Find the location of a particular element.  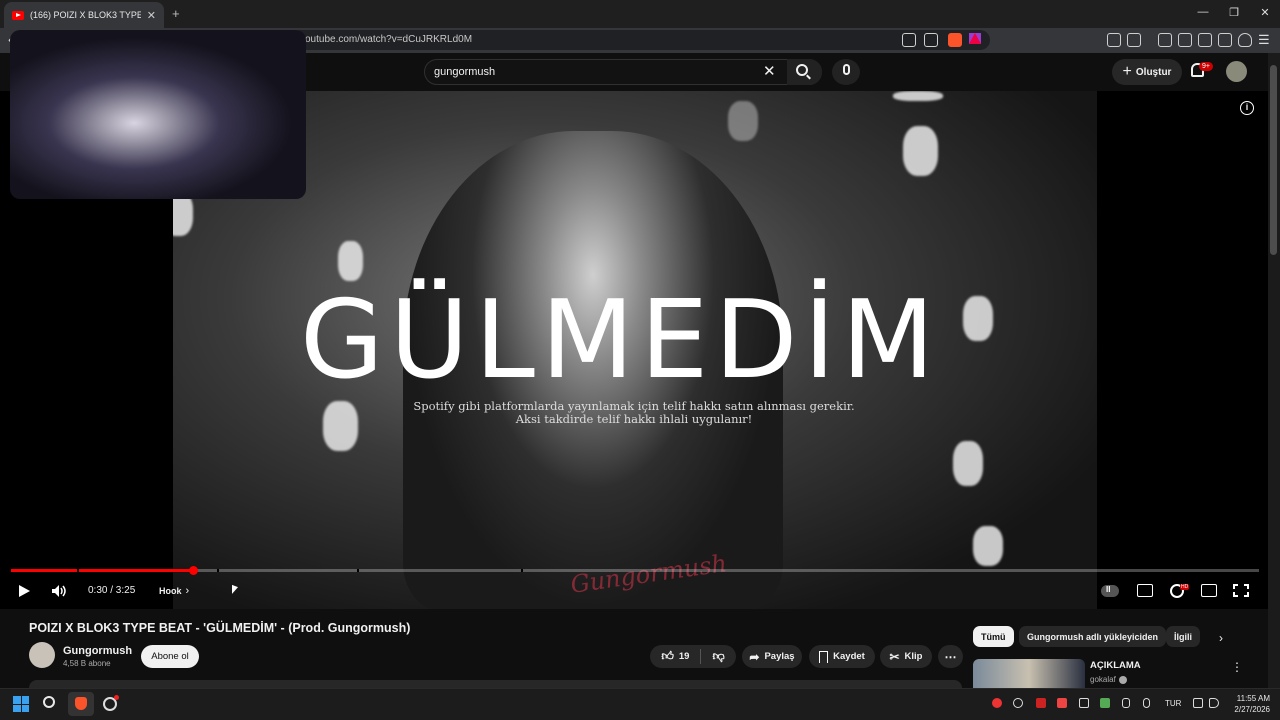

recording-indicator-icon is located at coordinates (116, 697).